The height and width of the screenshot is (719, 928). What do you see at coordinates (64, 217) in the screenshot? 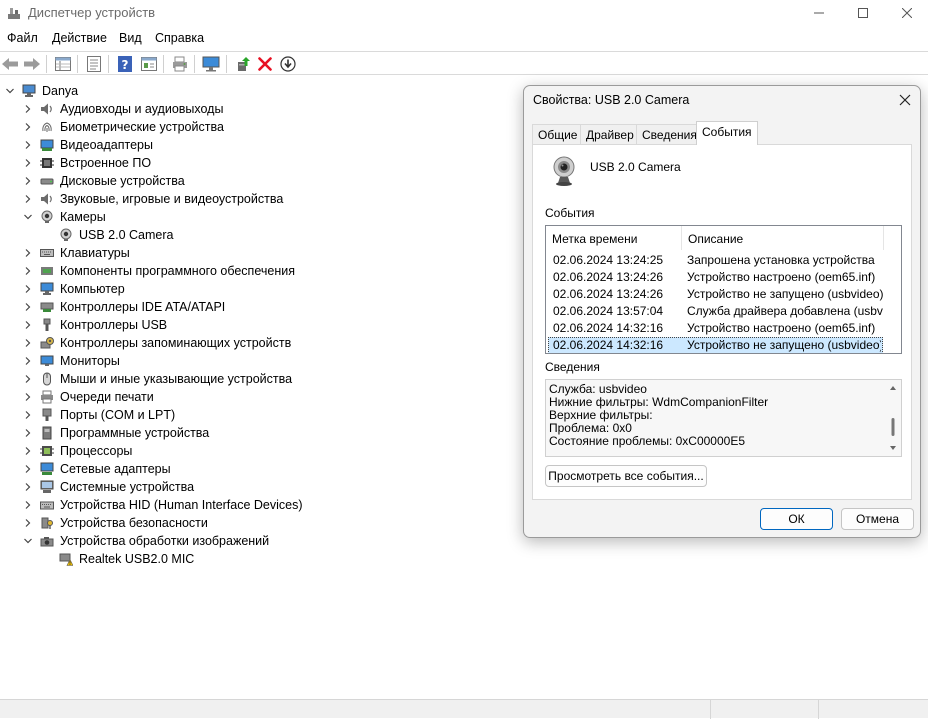
I see `tree-item-cameras: Камеры` at bounding box center [64, 217].